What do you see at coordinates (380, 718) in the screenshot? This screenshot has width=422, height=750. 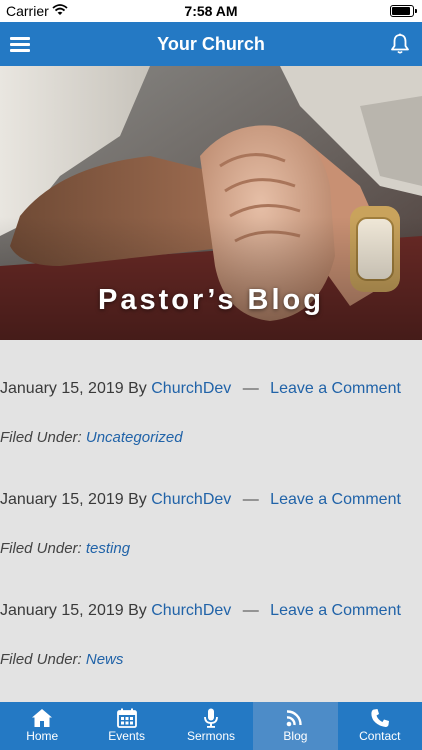 I see `phone-icon` at bounding box center [380, 718].